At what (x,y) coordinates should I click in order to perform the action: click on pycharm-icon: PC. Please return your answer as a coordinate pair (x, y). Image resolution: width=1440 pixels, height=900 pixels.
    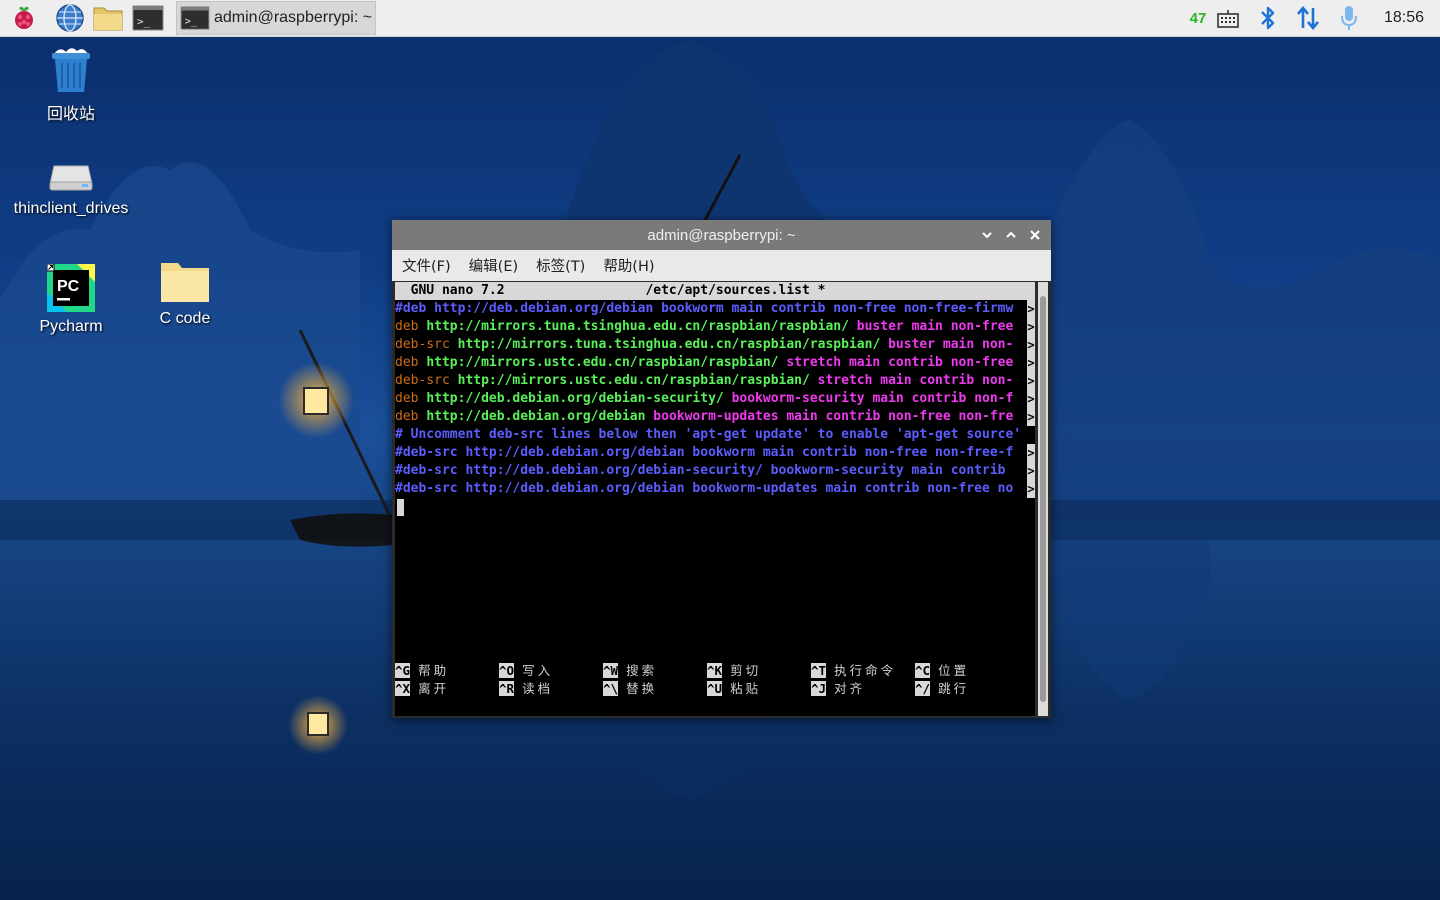
    Looking at the image, I should click on (71, 288).